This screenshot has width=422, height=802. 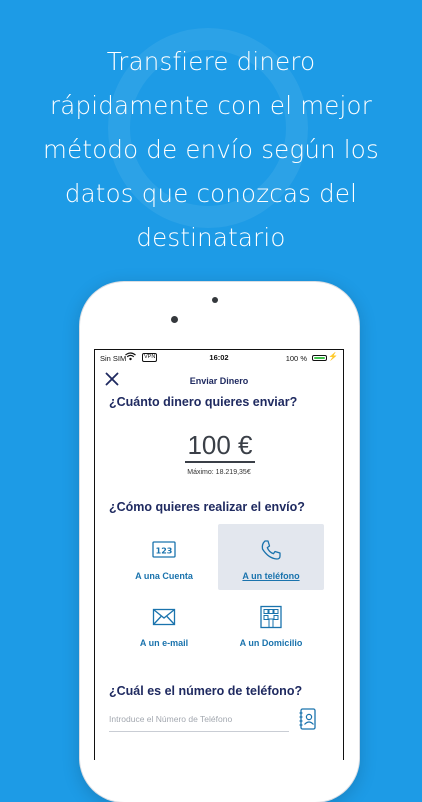 What do you see at coordinates (271, 576) in the screenshot?
I see `option-label: A un teléfono` at bounding box center [271, 576].